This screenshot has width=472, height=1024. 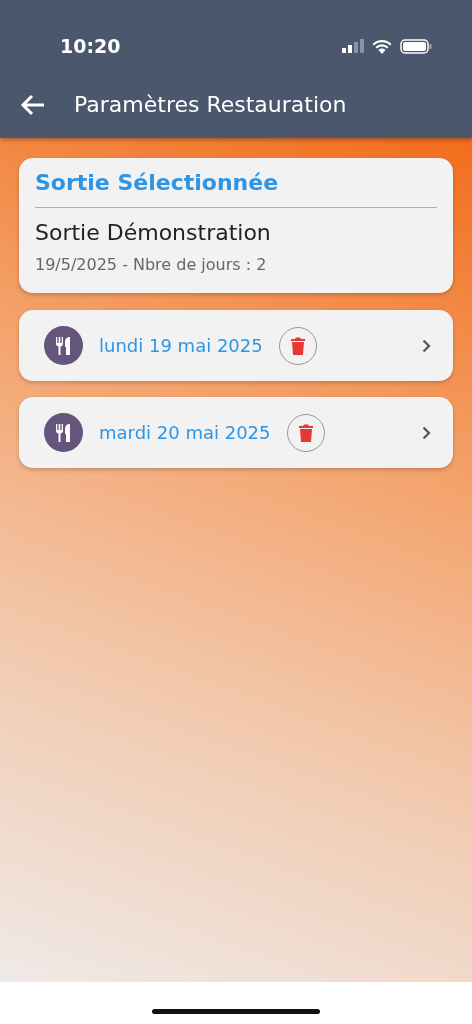 What do you see at coordinates (210, 104) in the screenshot?
I see `page-title: Paramètres Restauration` at bounding box center [210, 104].